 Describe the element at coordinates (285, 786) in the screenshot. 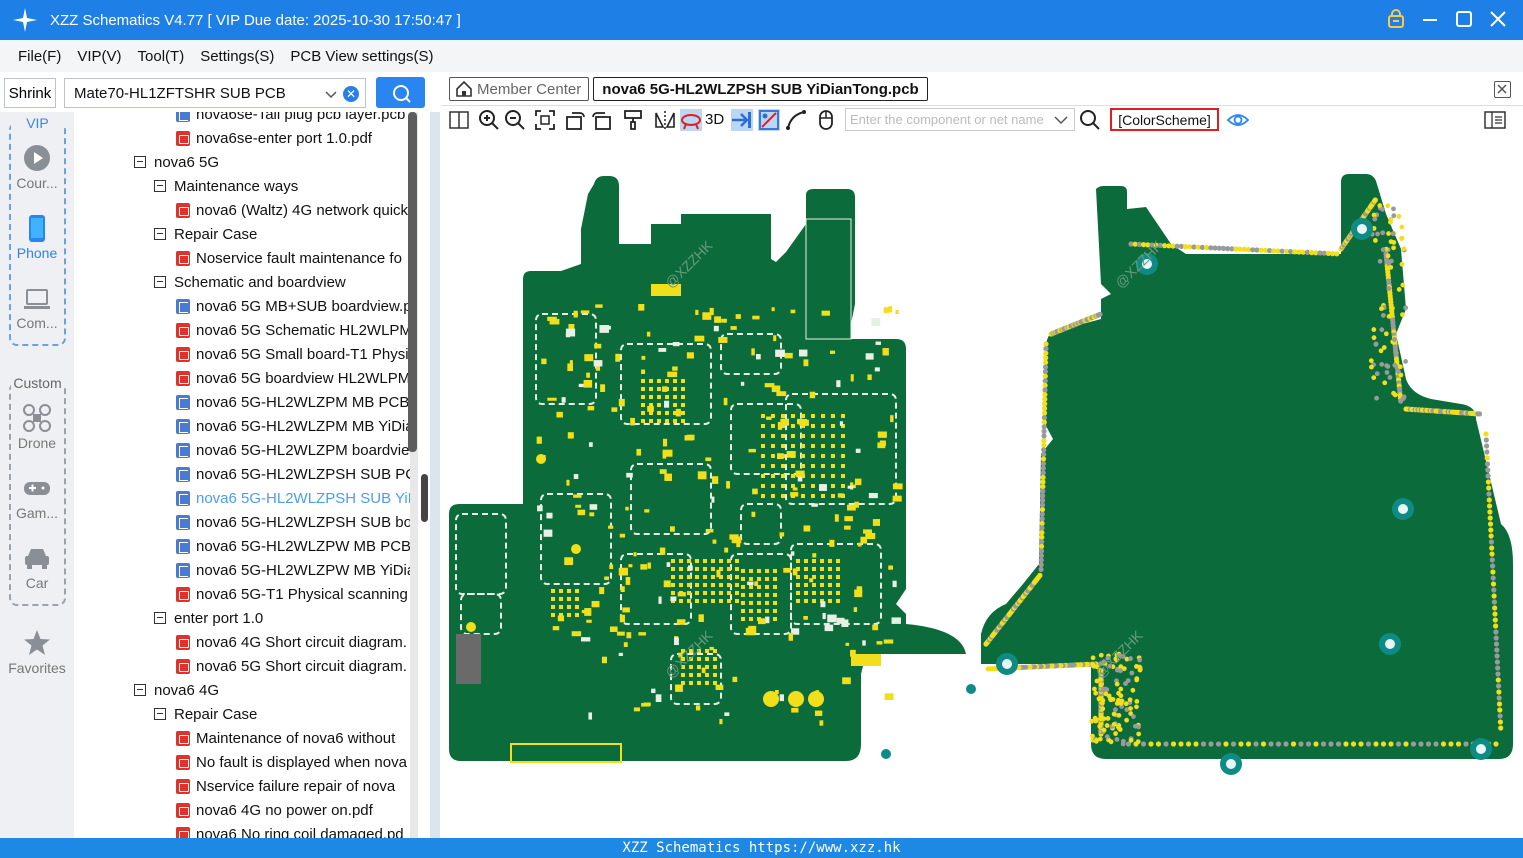

I see `tree-file: Nservice failure repair of nova` at that location.